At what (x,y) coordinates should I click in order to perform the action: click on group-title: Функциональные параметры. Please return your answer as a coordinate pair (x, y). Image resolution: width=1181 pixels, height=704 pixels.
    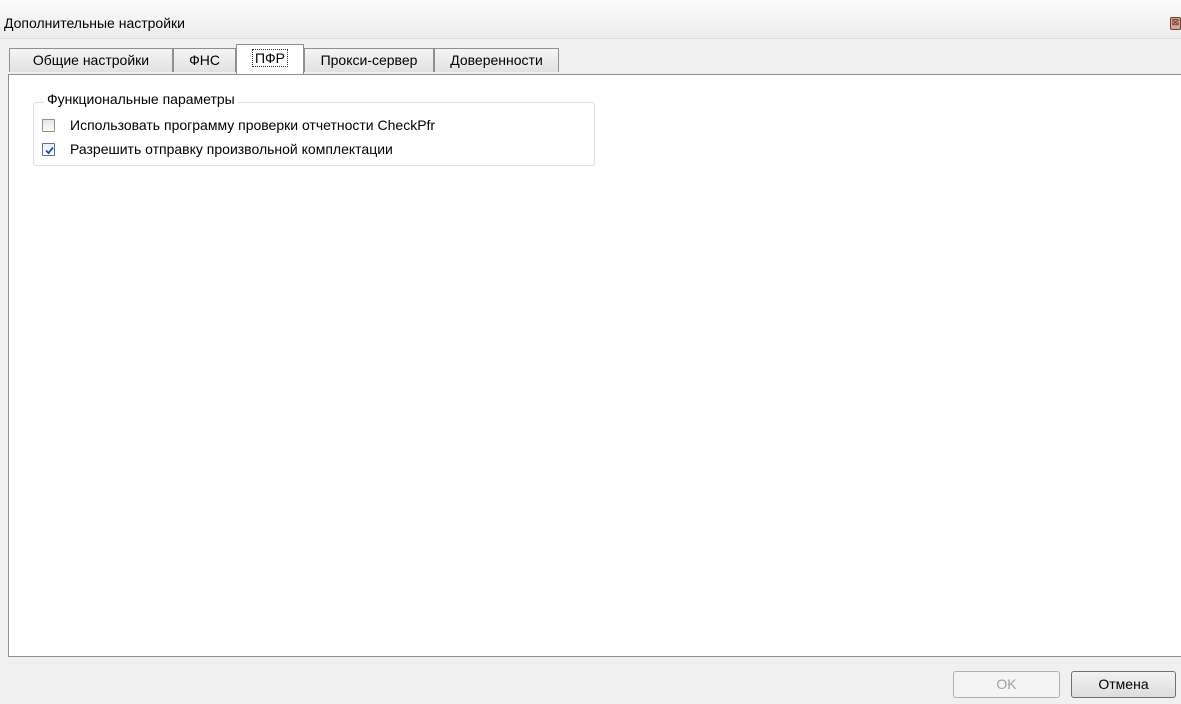
    Looking at the image, I should click on (141, 99).